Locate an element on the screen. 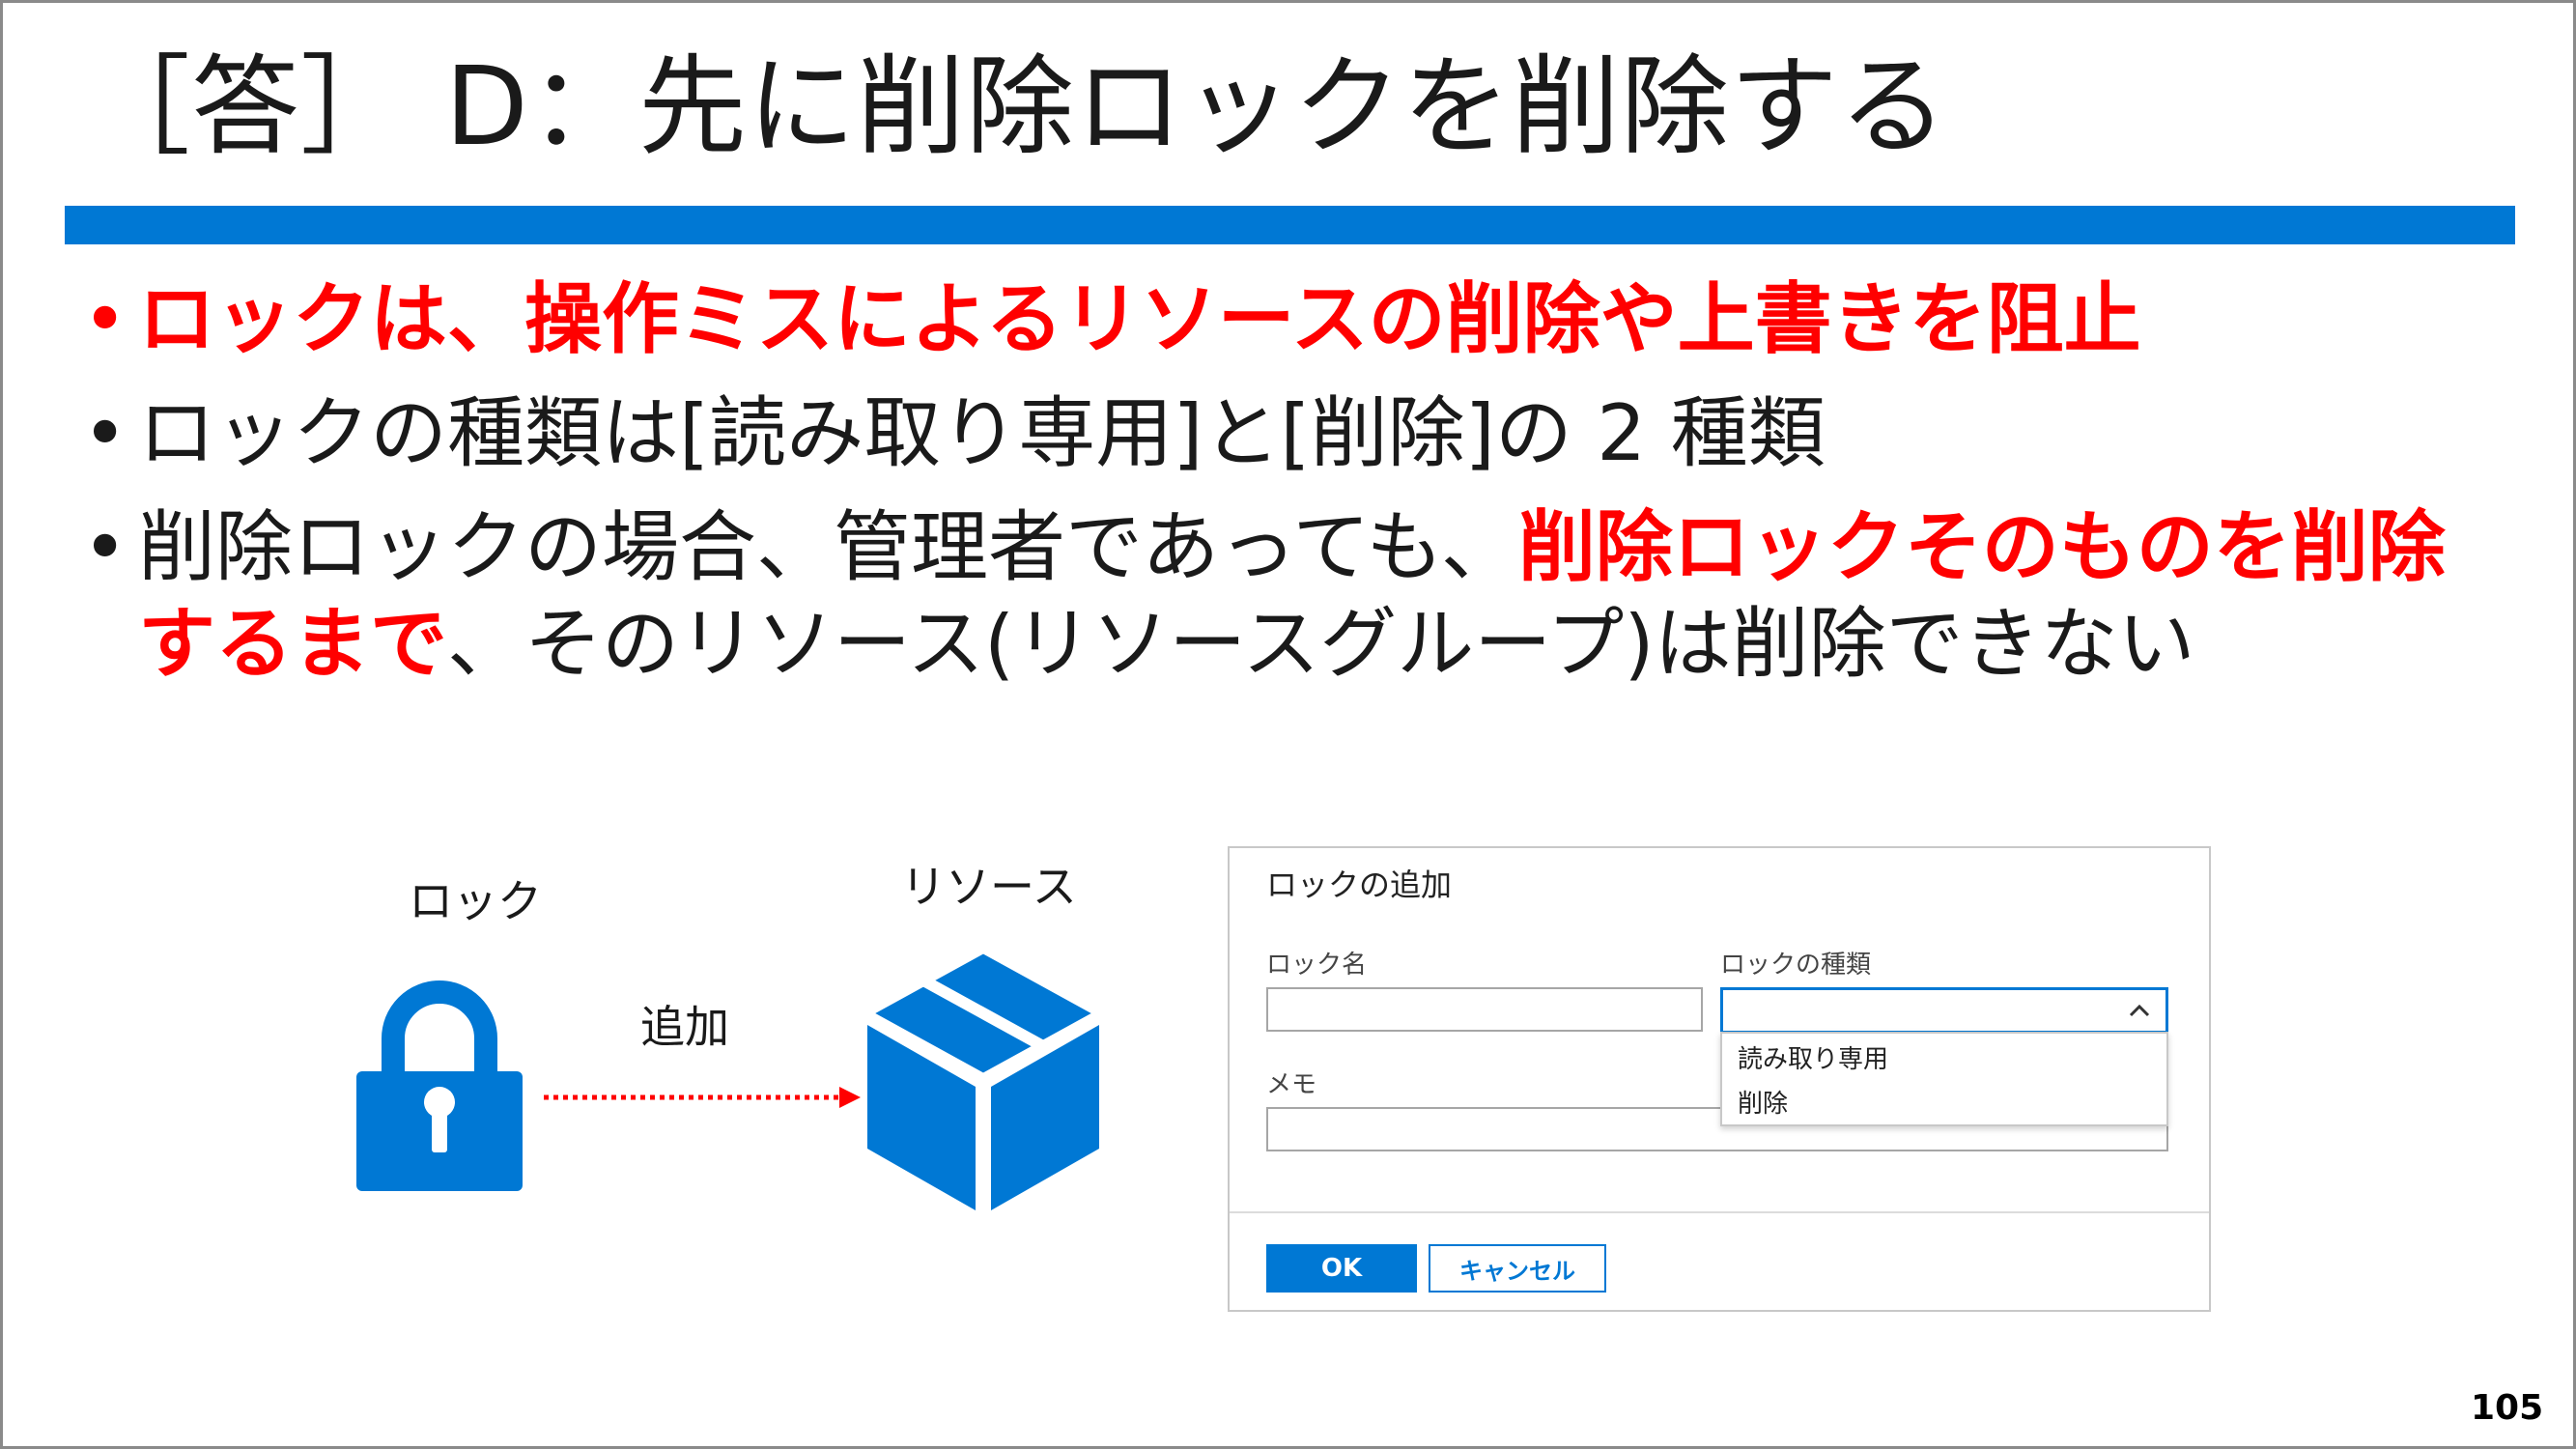  bullet-text: ロックの種類は[読み取り専用]と[削除]の 2 種類 is located at coordinates (982, 433).